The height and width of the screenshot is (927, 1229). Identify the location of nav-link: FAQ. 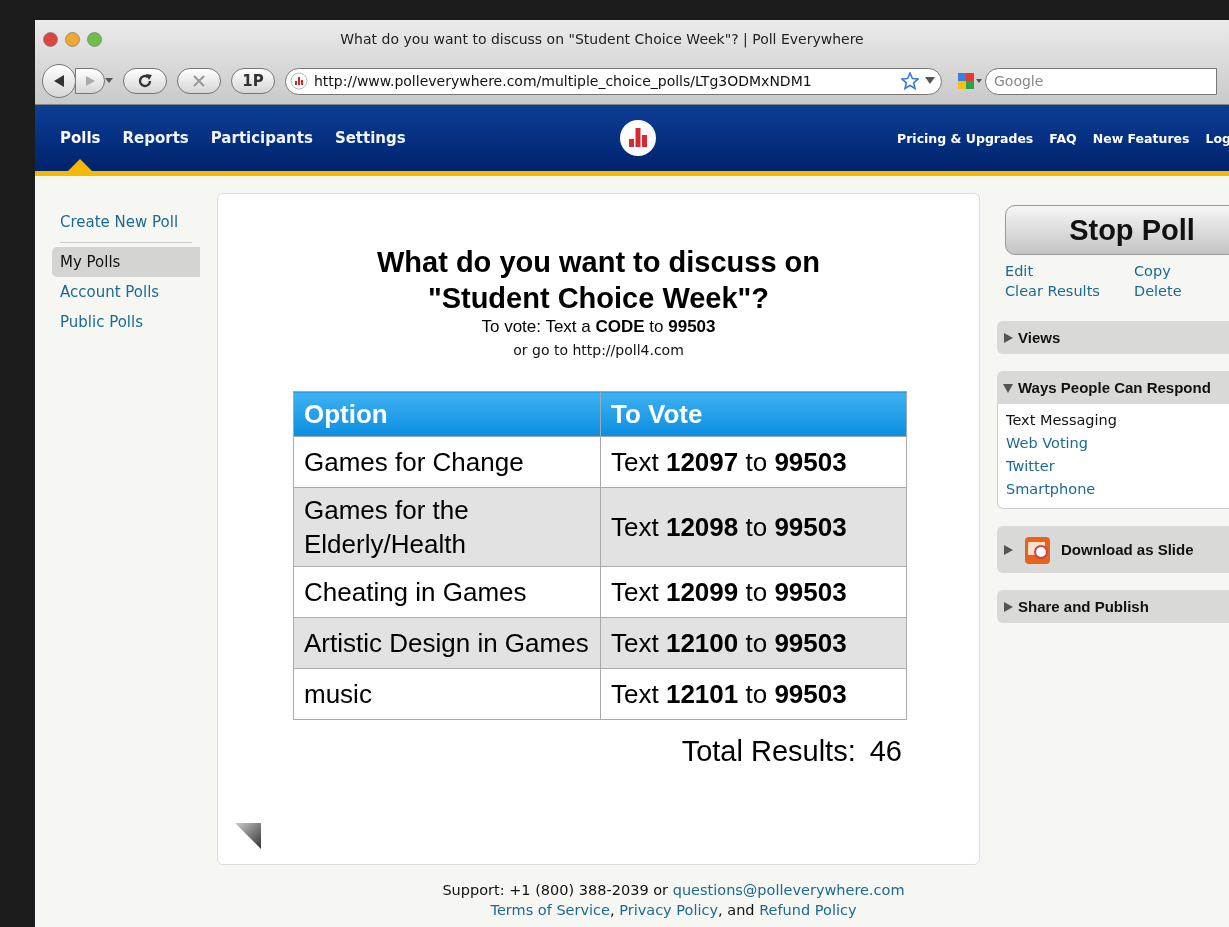
(1063, 138).